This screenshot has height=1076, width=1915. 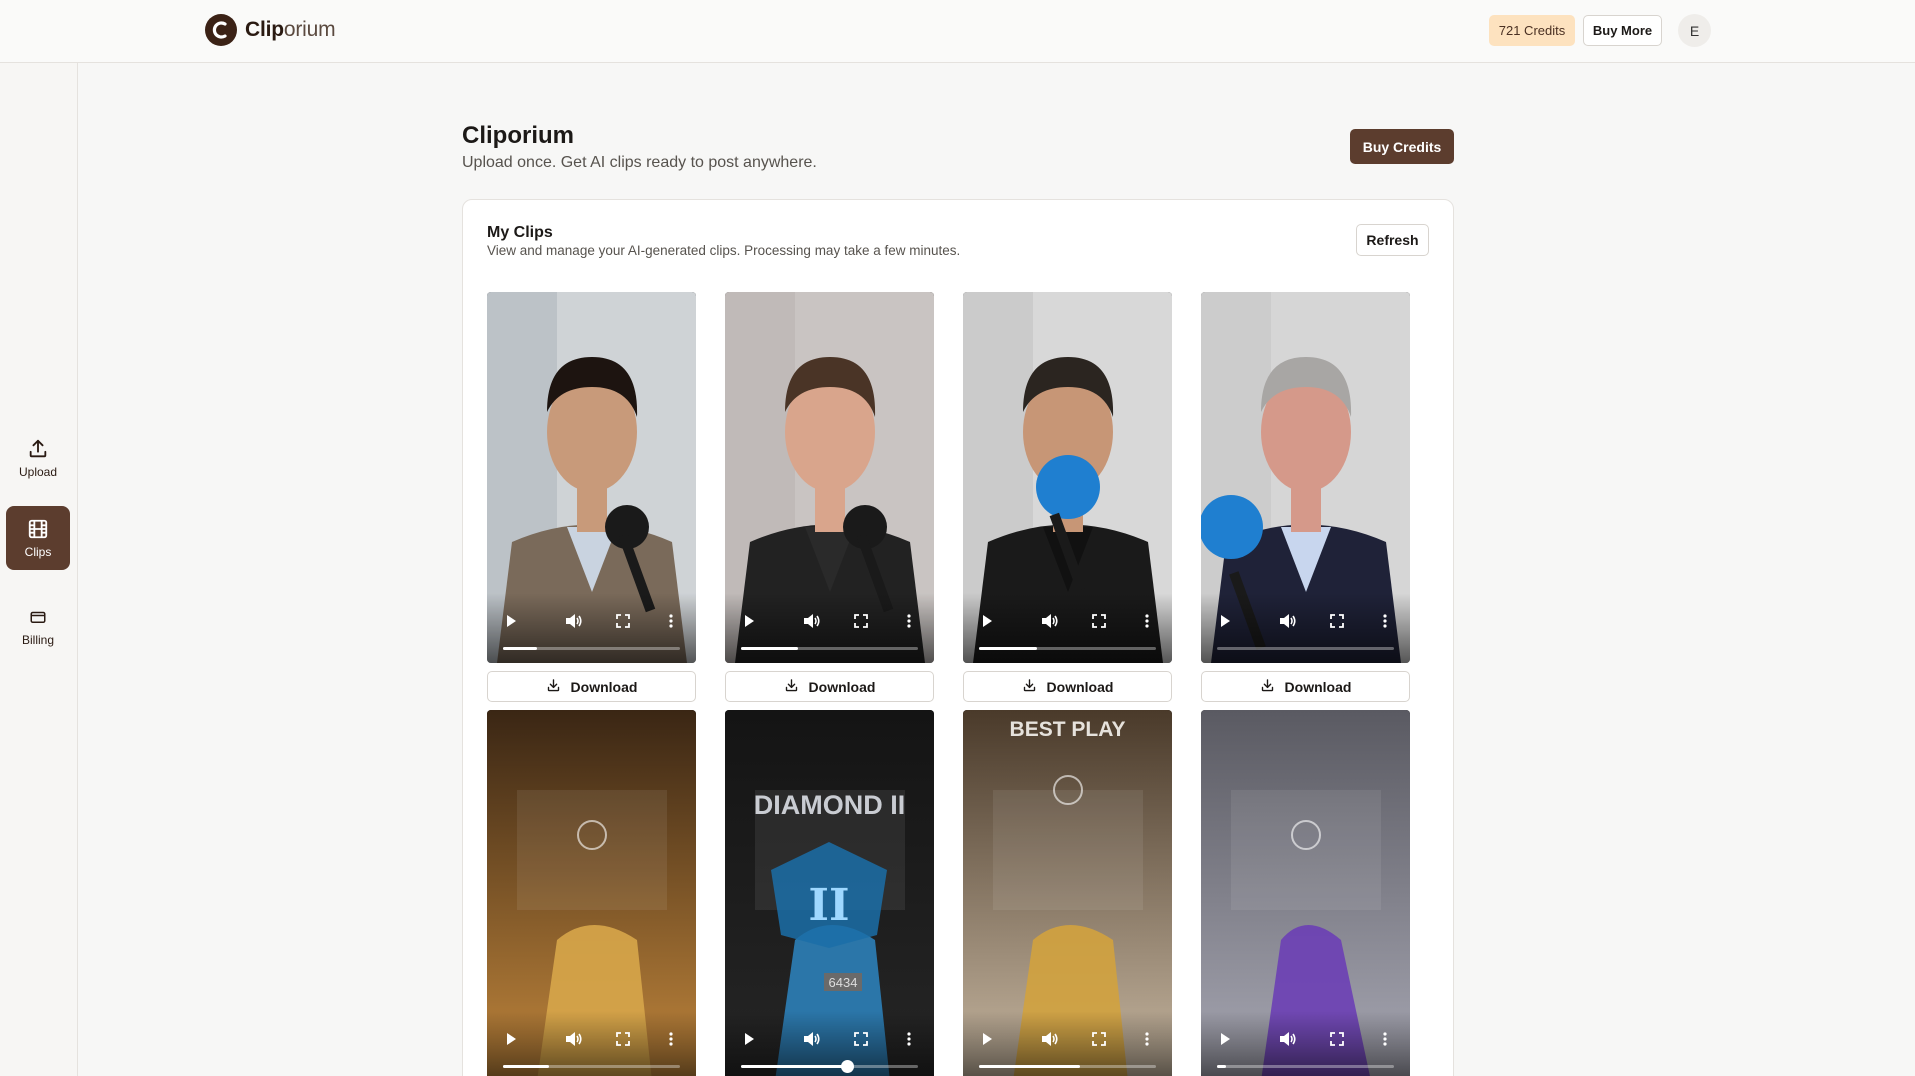 I want to click on rank-badge-icon: II, so click(x=829, y=895).